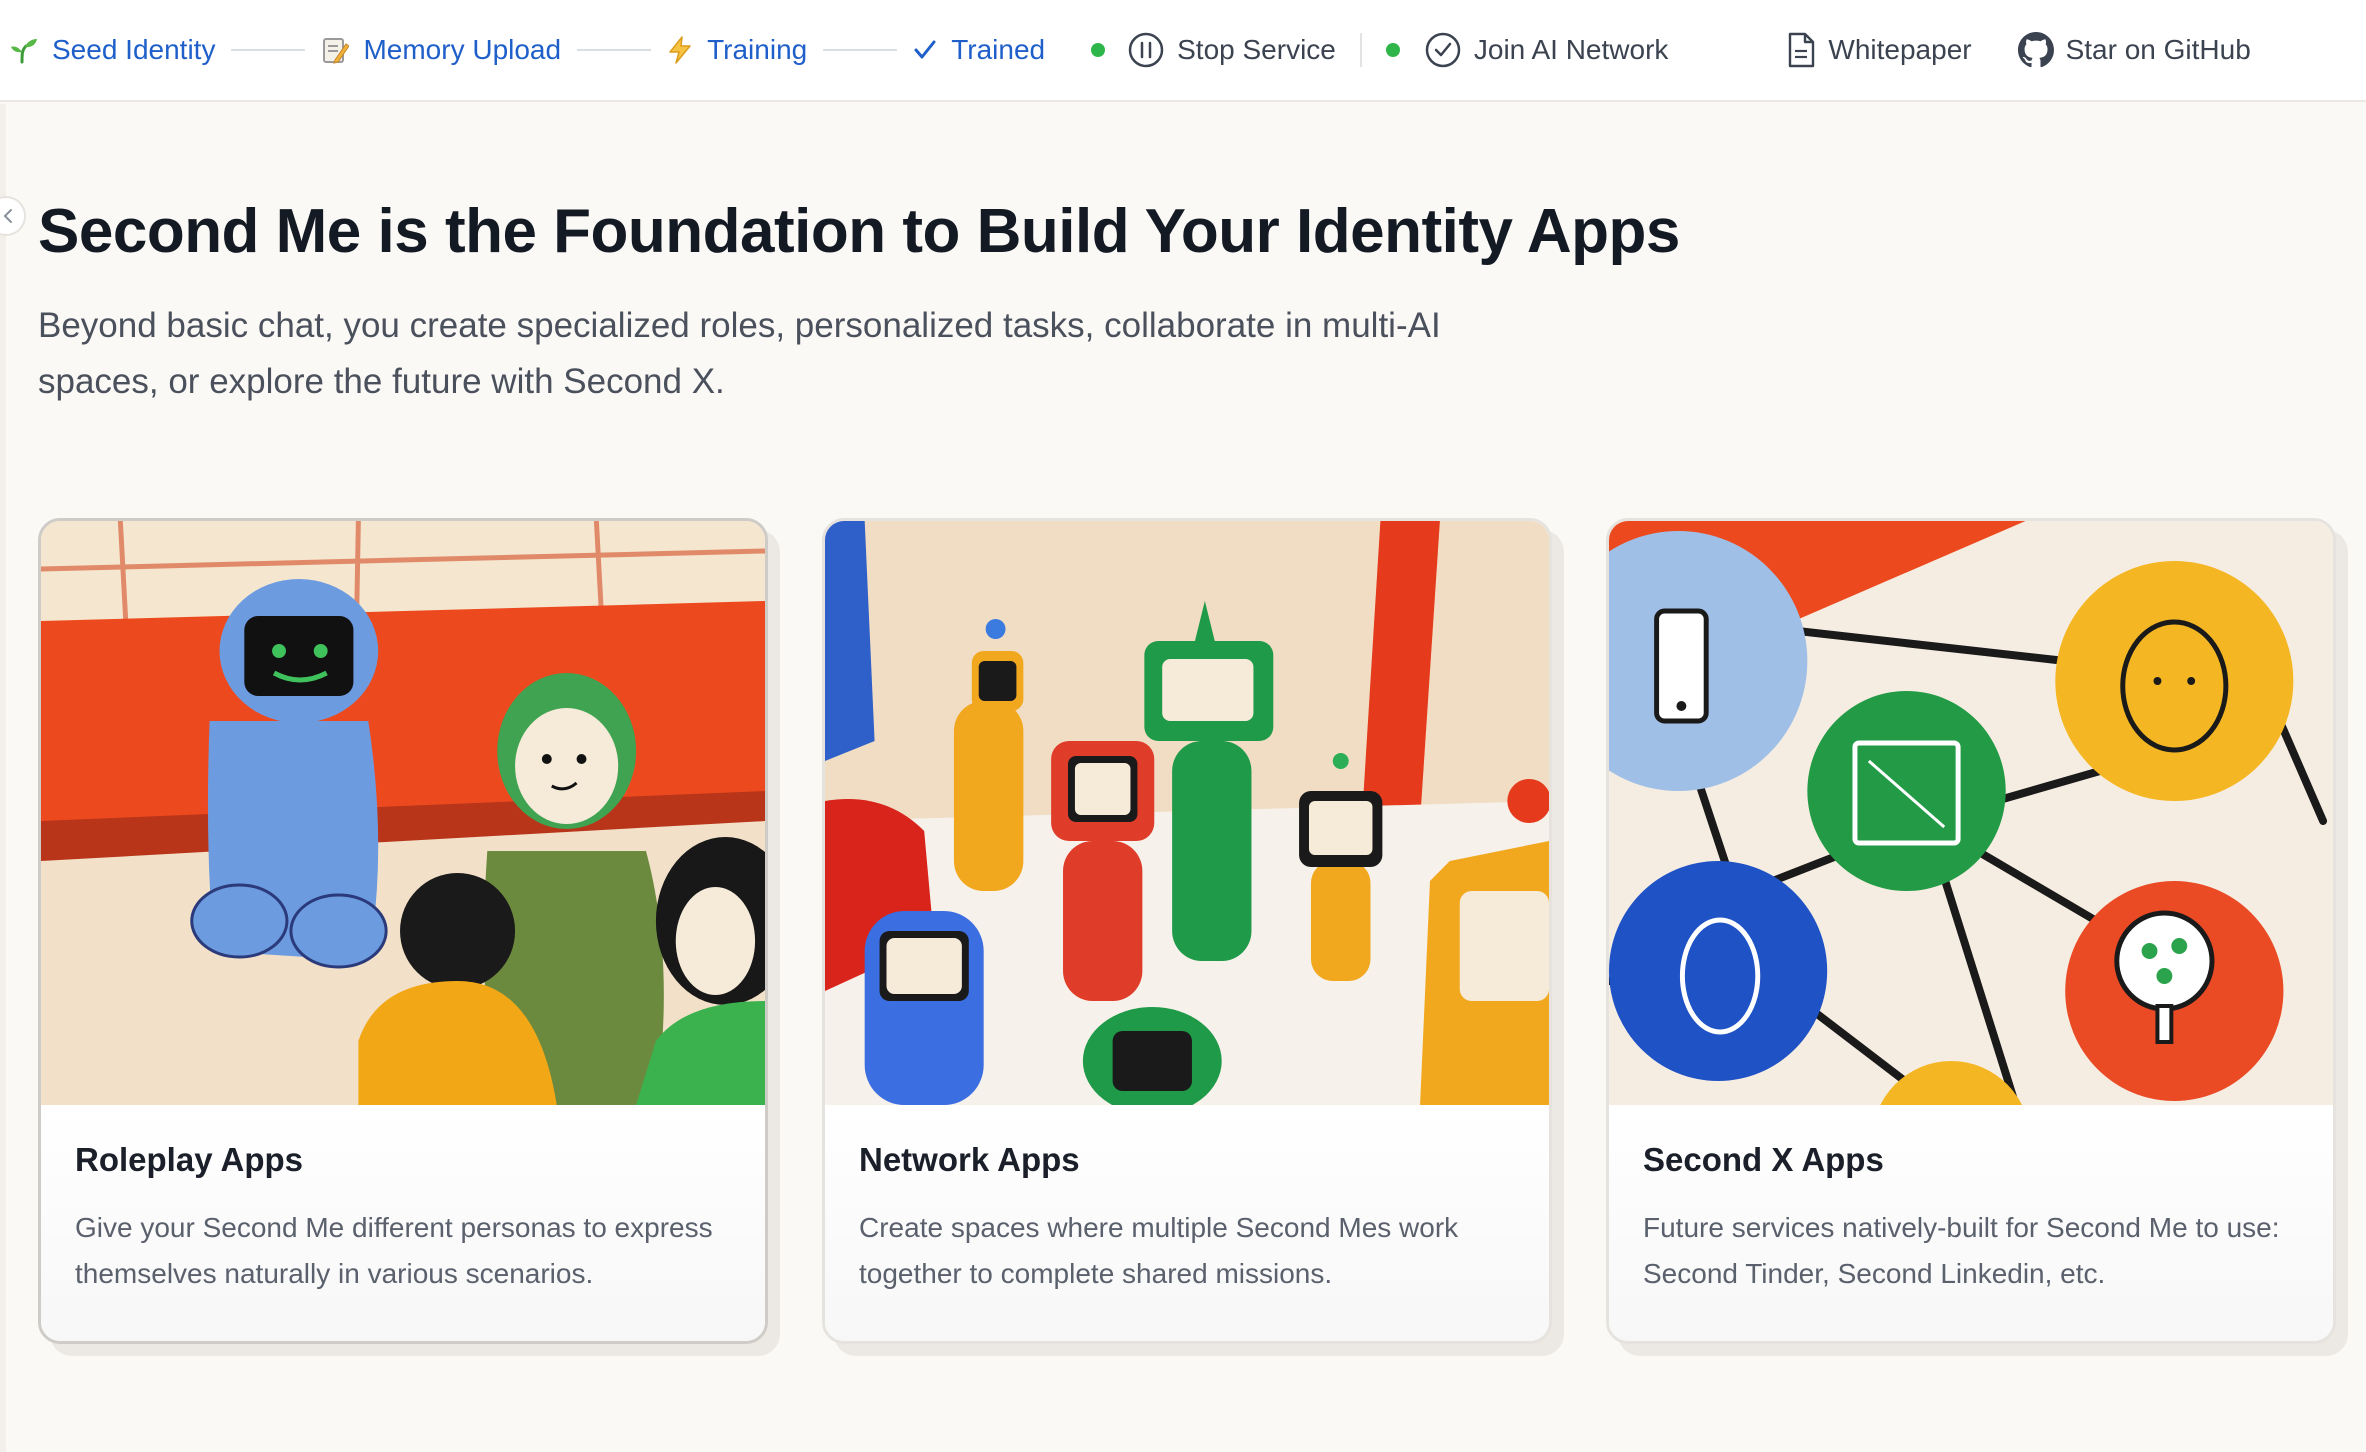  I want to click on robot-and-people-illustration, so click(403, 813).